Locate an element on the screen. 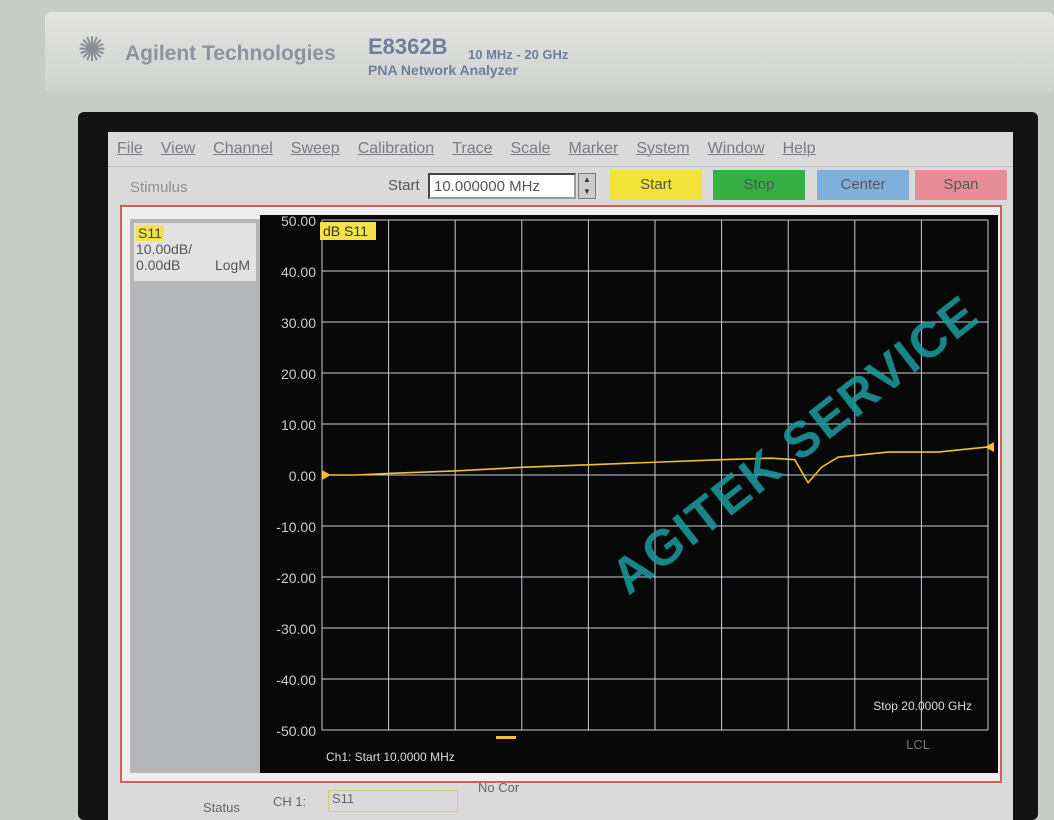 The width and height of the screenshot is (1054, 820). status-param: S11 is located at coordinates (393, 801).